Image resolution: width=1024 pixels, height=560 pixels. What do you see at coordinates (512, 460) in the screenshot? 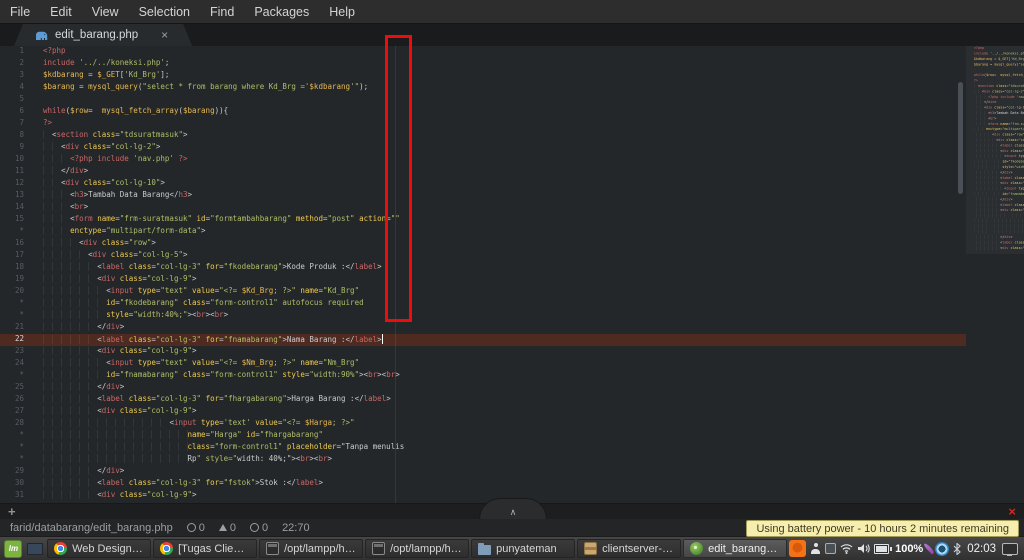
I see `code-line: * Rp" style="width: 40%;"><br><br>` at bounding box center [512, 460].